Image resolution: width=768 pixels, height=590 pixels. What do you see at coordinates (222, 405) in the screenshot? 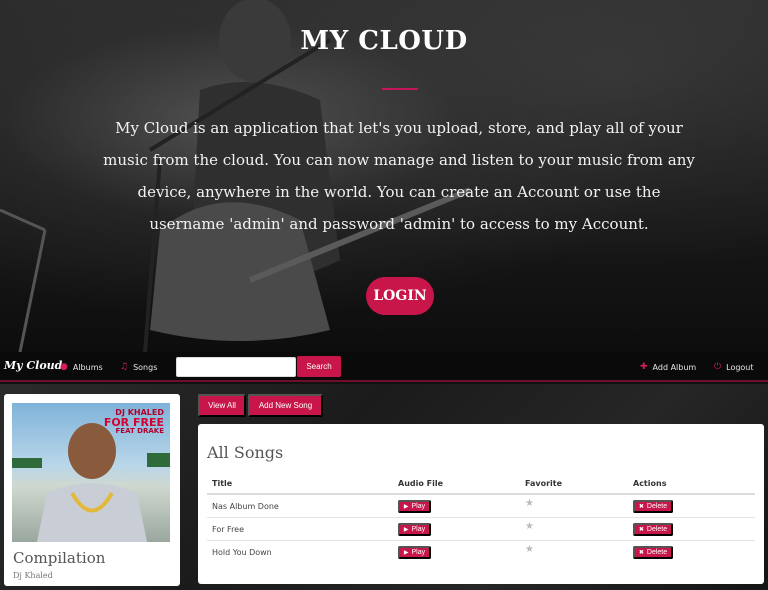
I see `view-all-button: View All` at bounding box center [222, 405].